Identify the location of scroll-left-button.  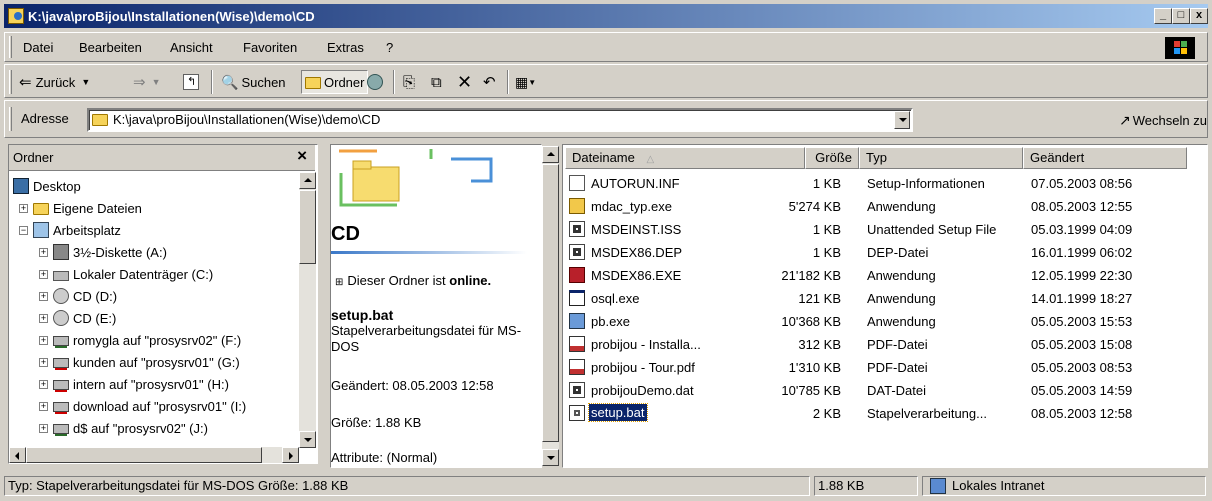
(17, 455).